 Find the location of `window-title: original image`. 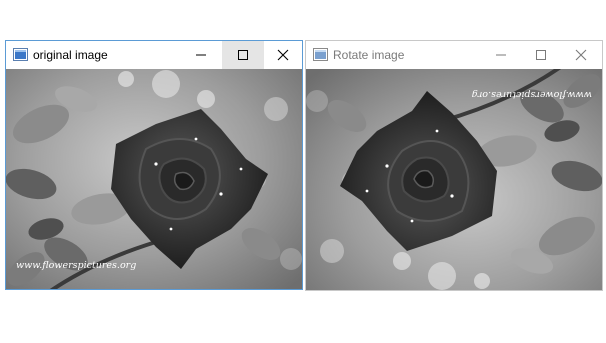

window-title: original image is located at coordinates (70, 55).